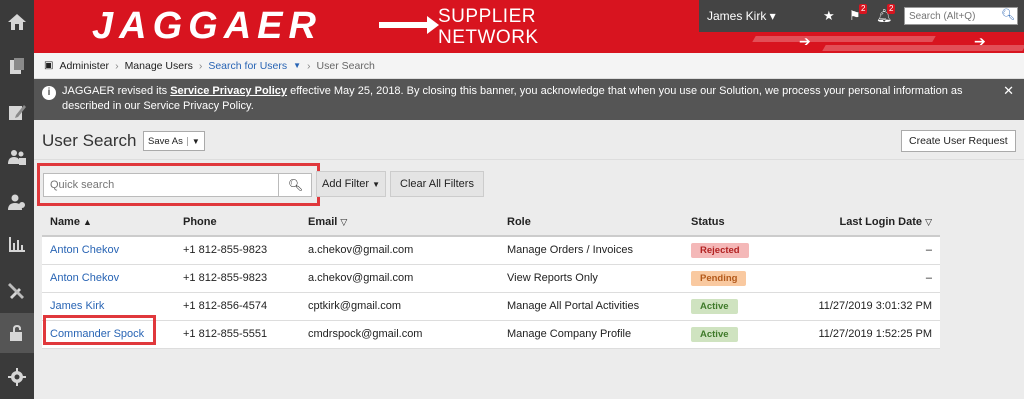 This screenshot has height=399, width=1024. What do you see at coordinates (863, 9) in the screenshot?
I see `flag-count-badge: 2` at bounding box center [863, 9].